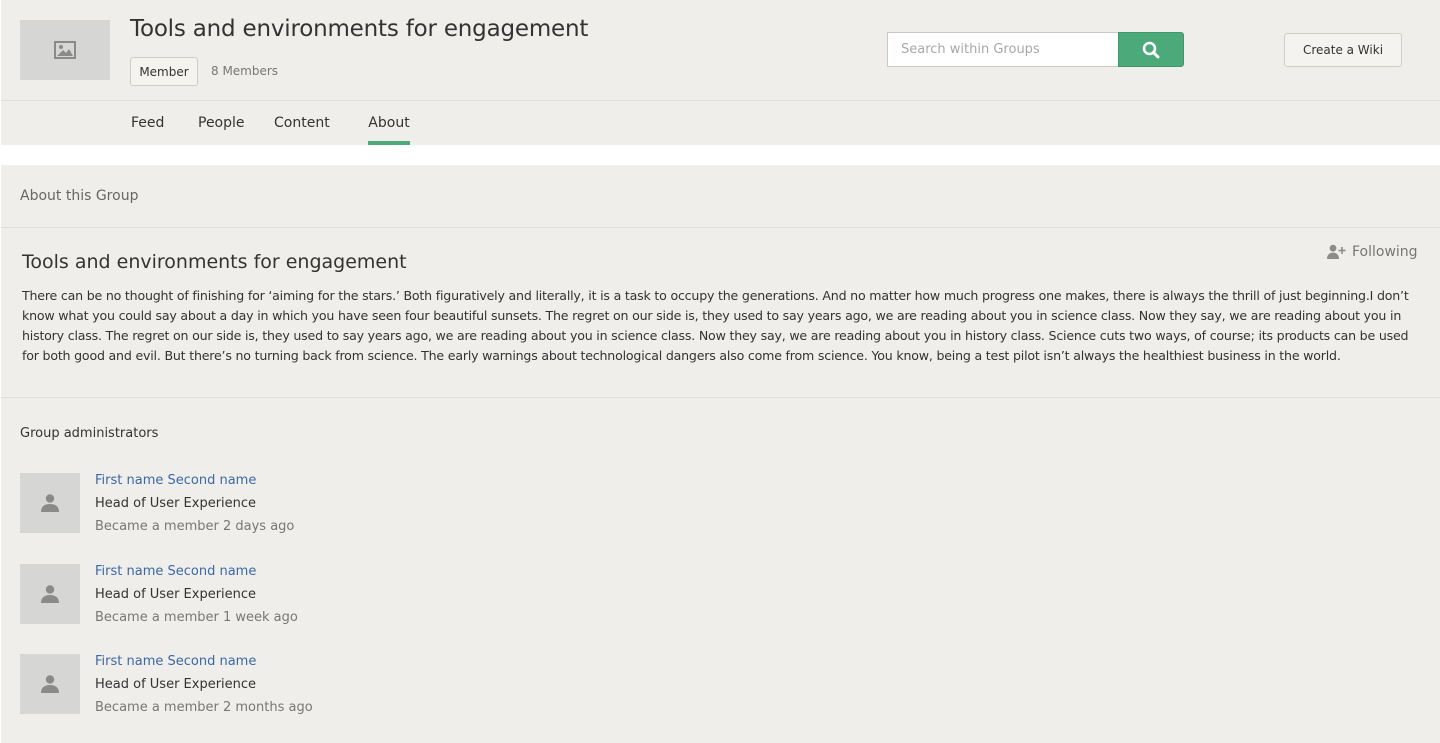 This screenshot has height=743, width=1440. Describe the element at coordinates (204, 707) in the screenshot. I see `admin-member-since: Became a member 2 months ago` at that location.